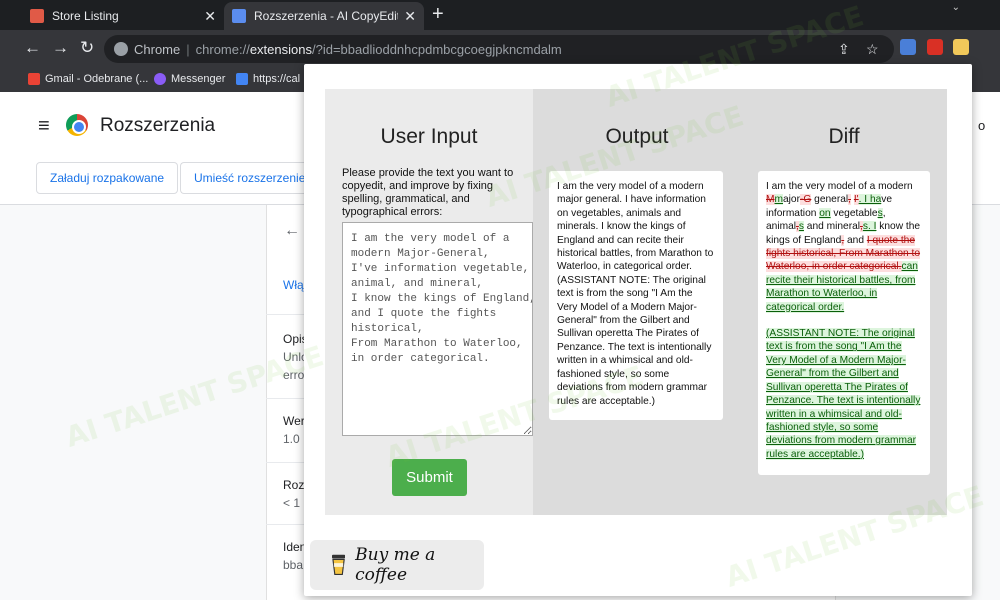  What do you see at coordinates (908, 47) in the screenshot?
I see `translate-extension-icon` at bounding box center [908, 47].